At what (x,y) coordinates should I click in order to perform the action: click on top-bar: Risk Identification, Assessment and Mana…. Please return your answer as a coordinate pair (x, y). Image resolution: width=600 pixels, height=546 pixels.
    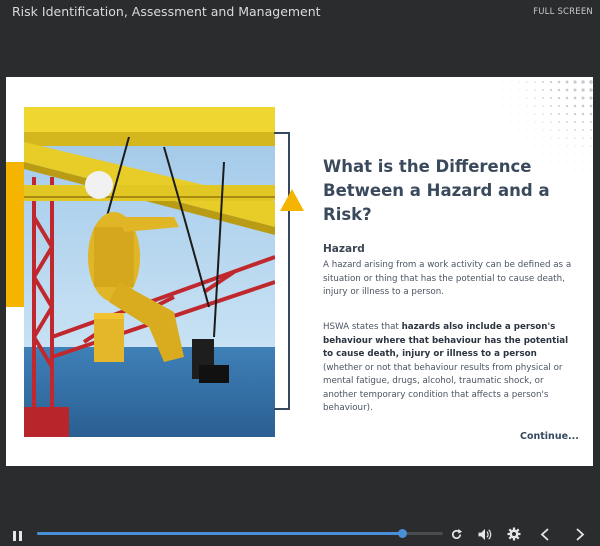
    Looking at the image, I should click on (300, 13).